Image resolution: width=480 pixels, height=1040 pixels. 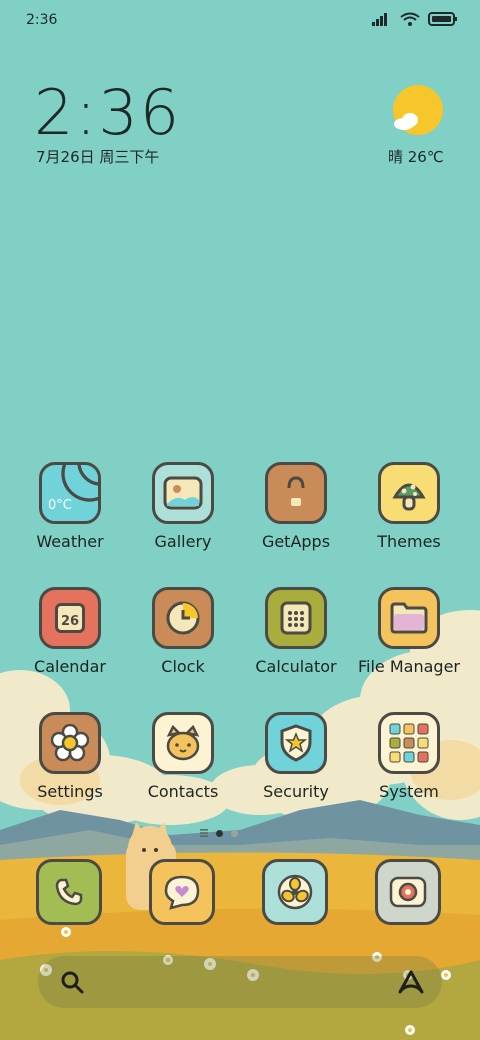 What do you see at coordinates (183, 666) in the screenshot?
I see `app-label: Clock` at bounding box center [183, 666].